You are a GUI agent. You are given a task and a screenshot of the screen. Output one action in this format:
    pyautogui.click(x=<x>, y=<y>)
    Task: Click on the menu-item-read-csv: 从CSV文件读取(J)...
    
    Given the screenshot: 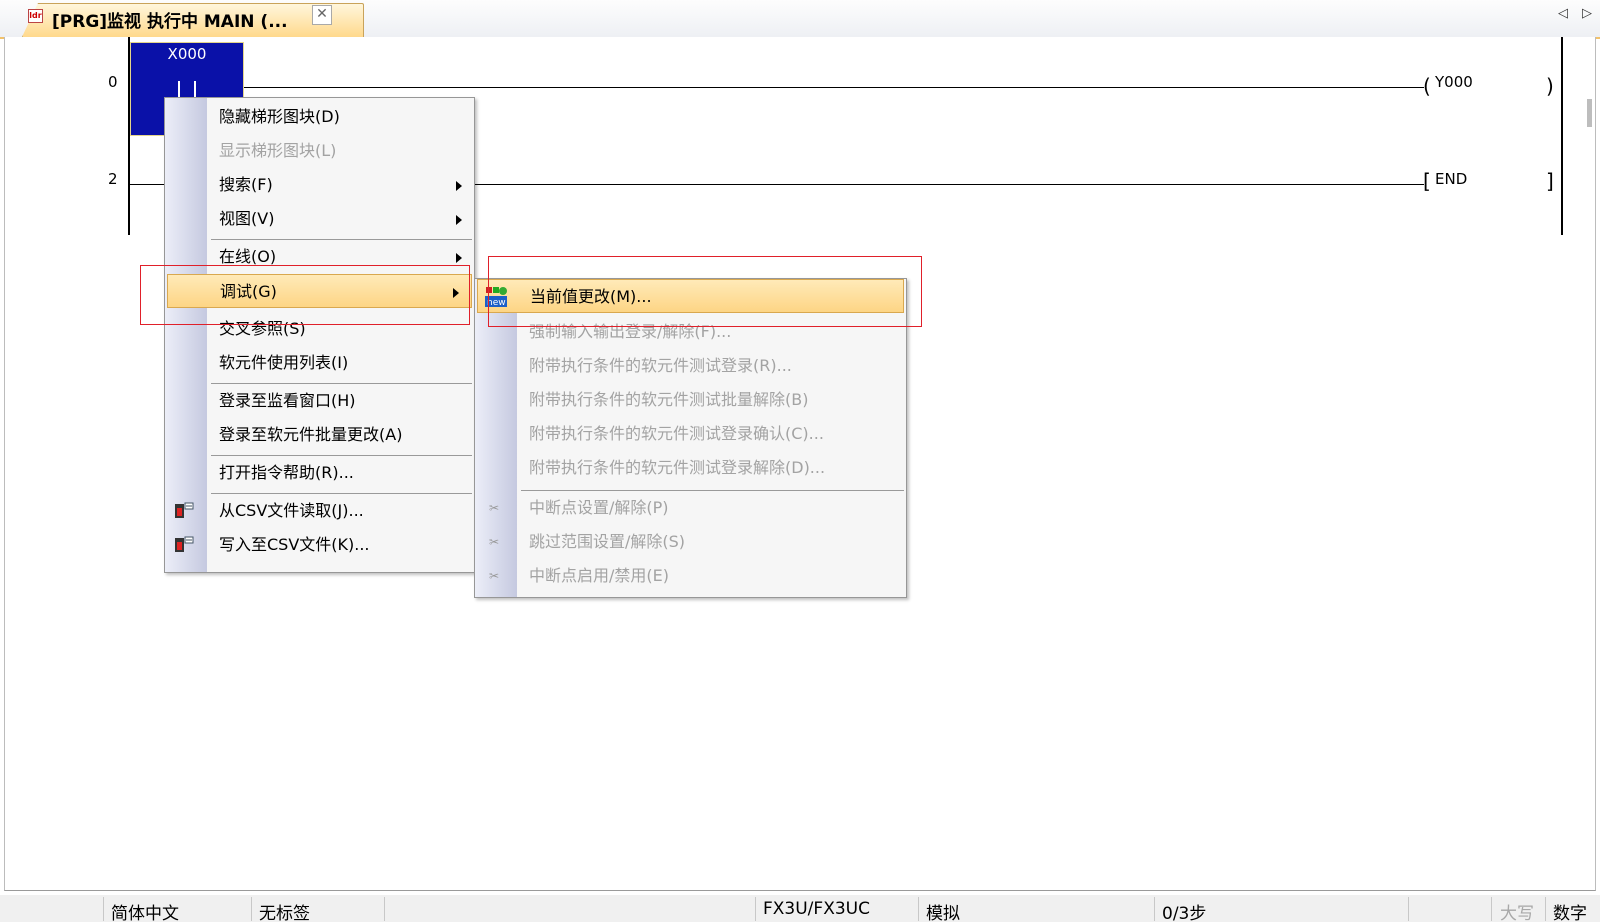 What is the action you would take?
    pyautogui.click(x=319, y=511)
    